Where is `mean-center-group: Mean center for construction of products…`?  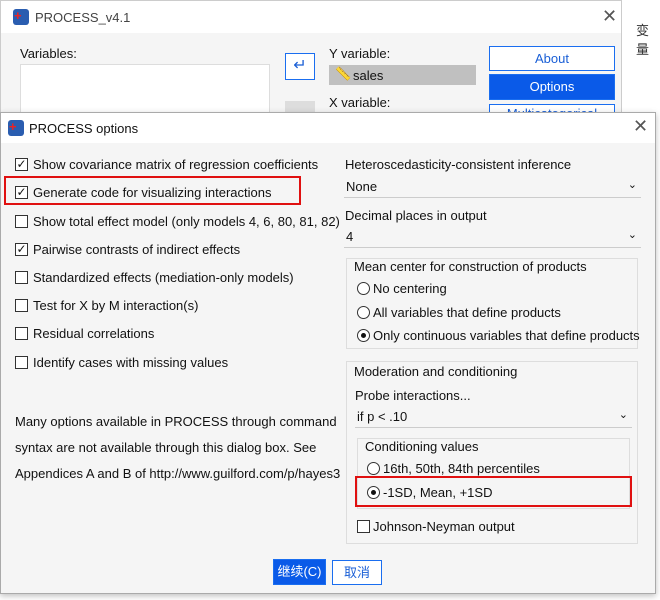
mean-center-group: Mean center for construction of products… is located at coordinates (493, 303).